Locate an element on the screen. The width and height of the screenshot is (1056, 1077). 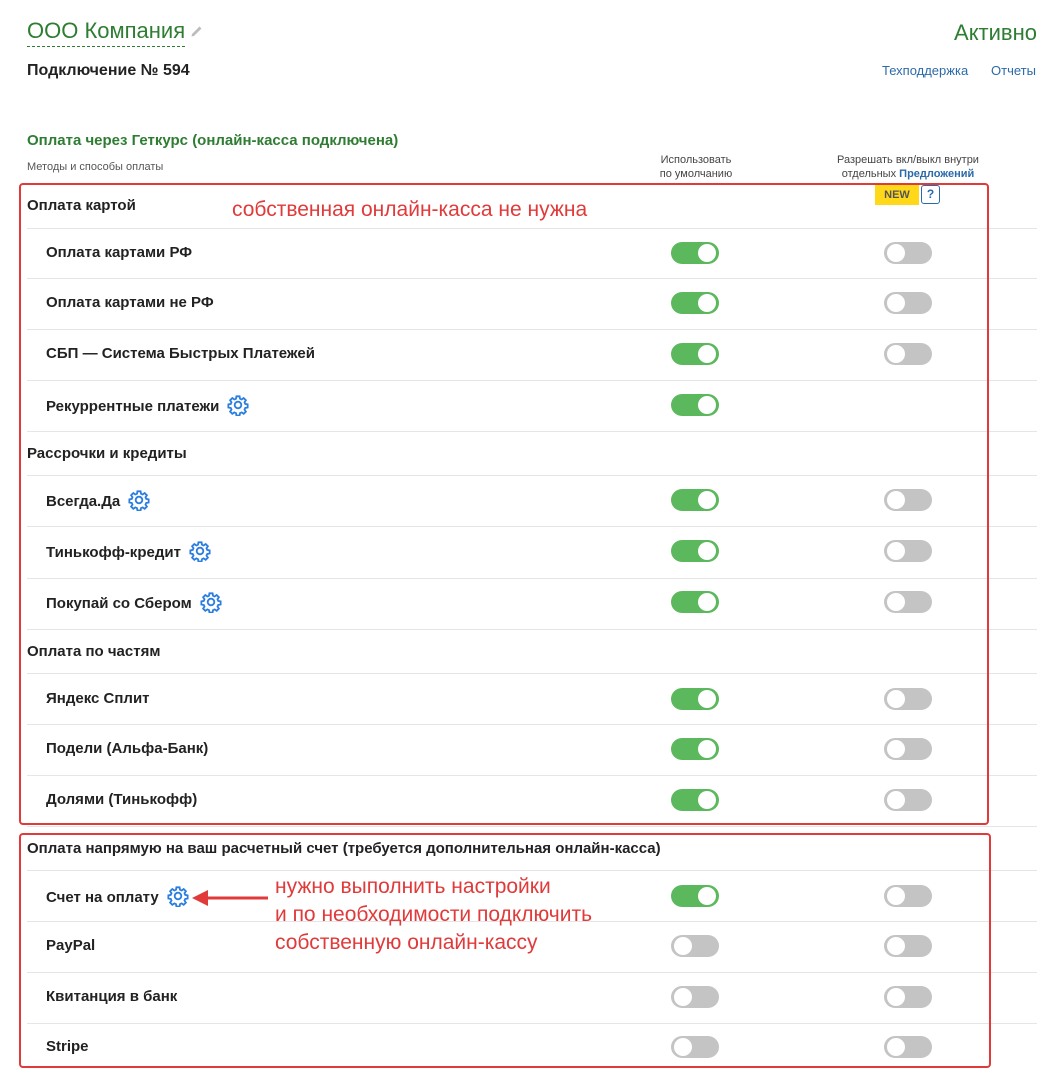
pencil-icon is located at coordinates (197, 31).